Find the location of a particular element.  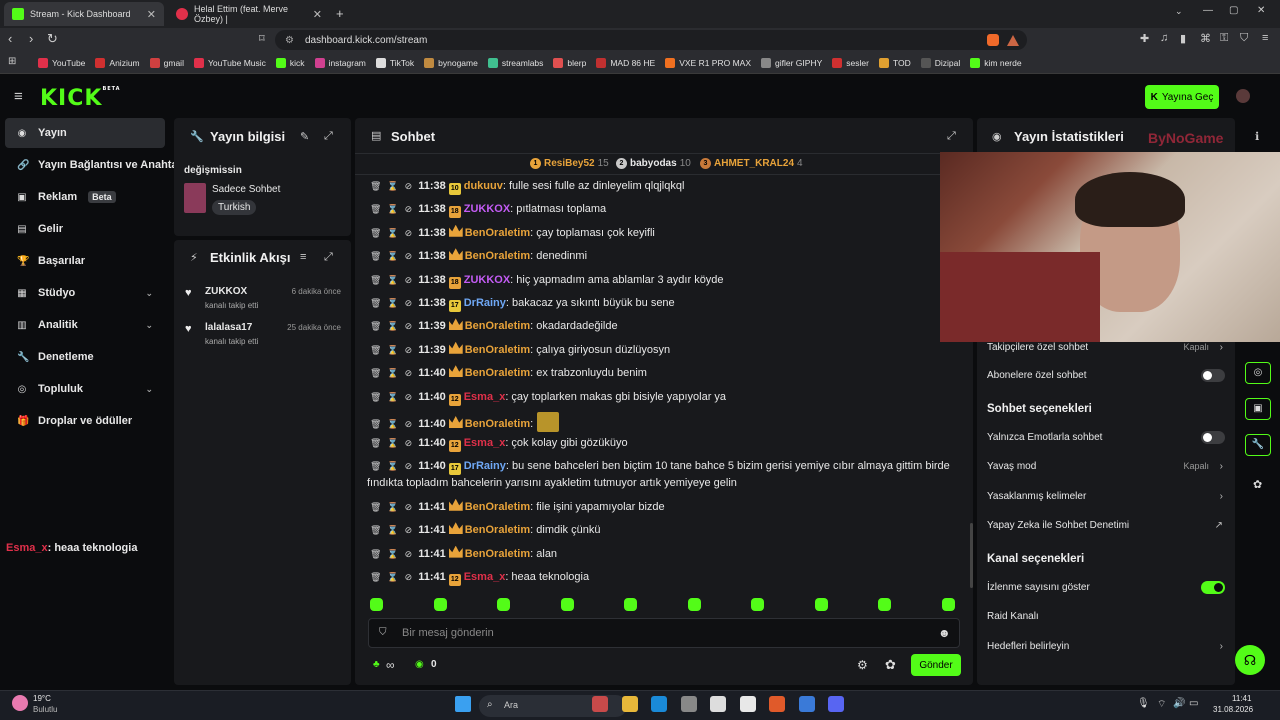

bookmark-item: Dizipal is located at coordinates (940, 62).